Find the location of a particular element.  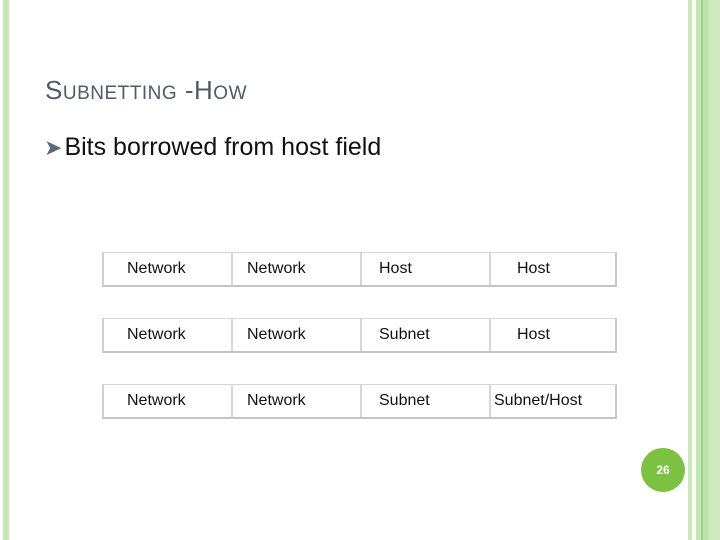

title-part: OW is located at coordinates (230, 93).